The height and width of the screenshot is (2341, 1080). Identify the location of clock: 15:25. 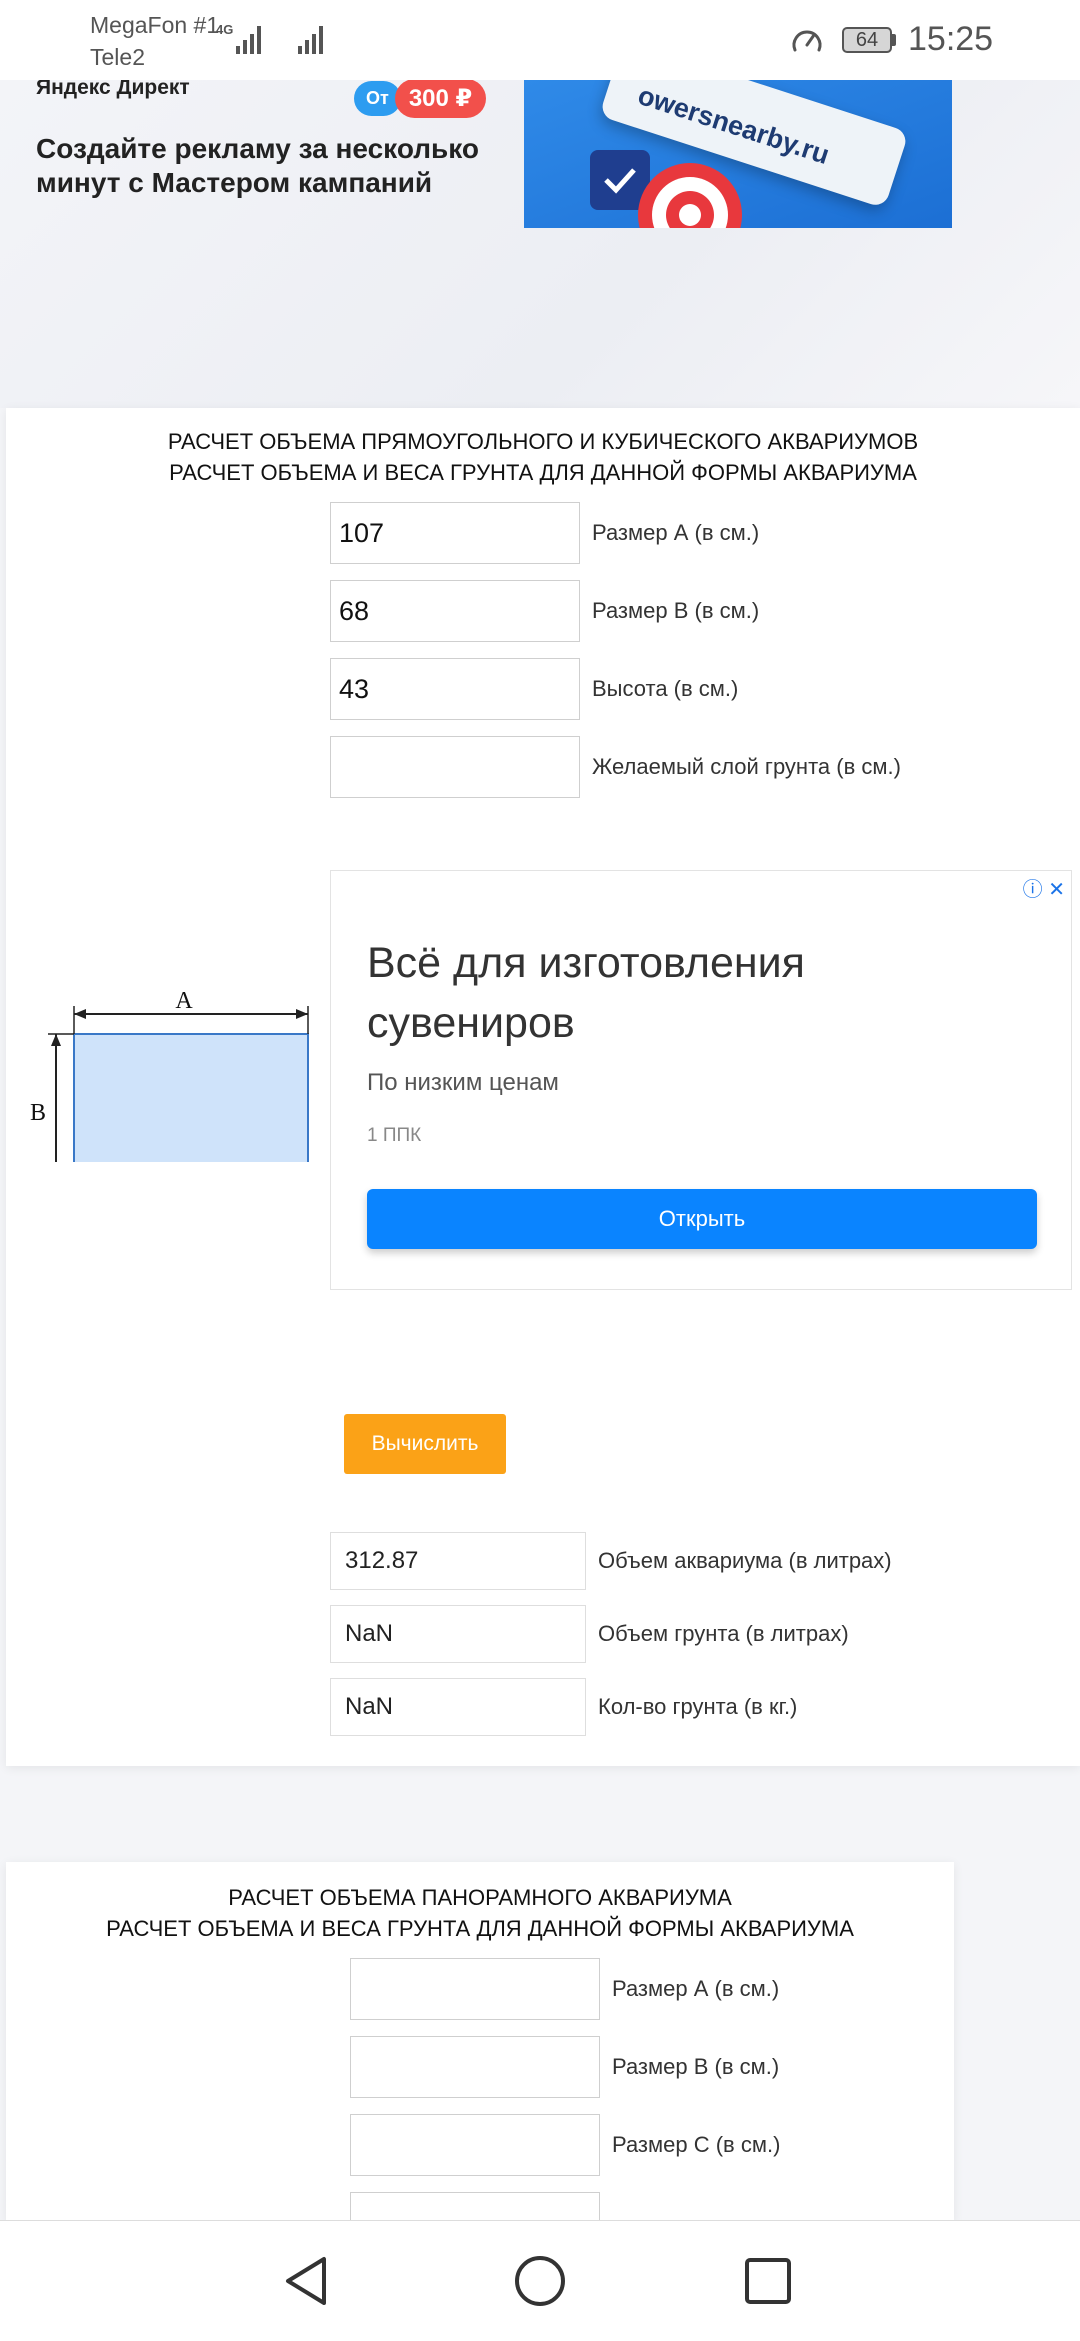
(951, 39).